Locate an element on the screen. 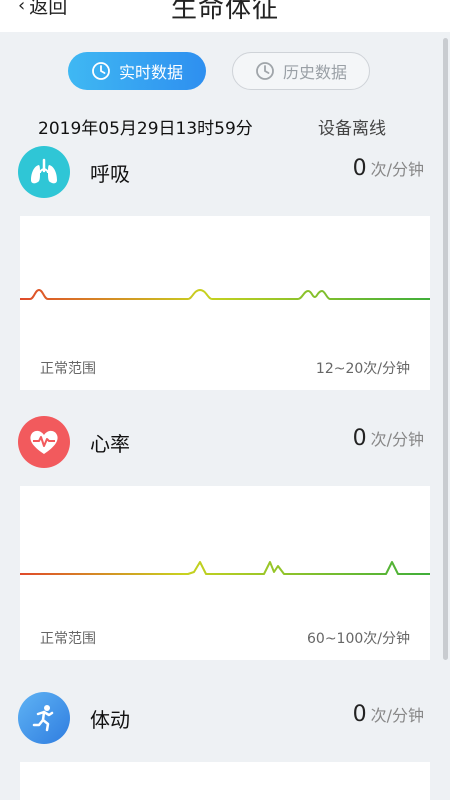 This screenshot has height=800, width=450. section-body-movement: 体动 0 次/分钟 is located at coordinates (225, 720).